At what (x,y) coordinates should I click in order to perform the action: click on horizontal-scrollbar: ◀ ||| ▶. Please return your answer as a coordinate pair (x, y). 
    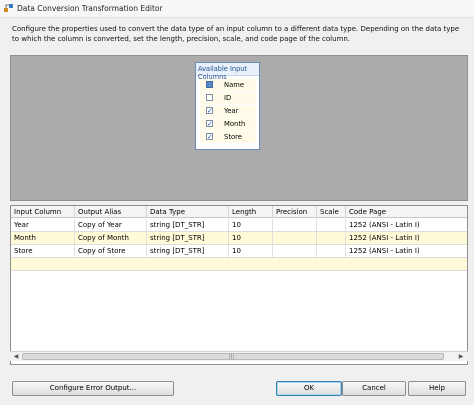
    Looking at the image, I should click on (239, 356).